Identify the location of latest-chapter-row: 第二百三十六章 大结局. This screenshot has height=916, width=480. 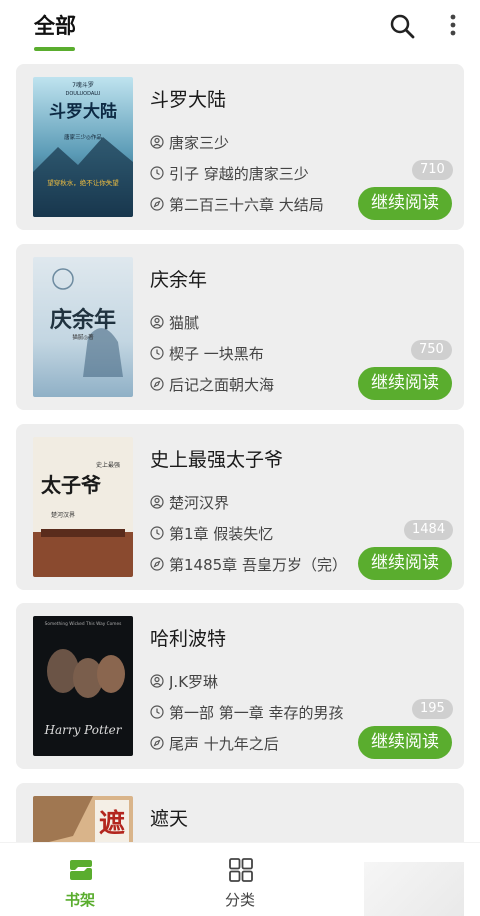
(237, 204).